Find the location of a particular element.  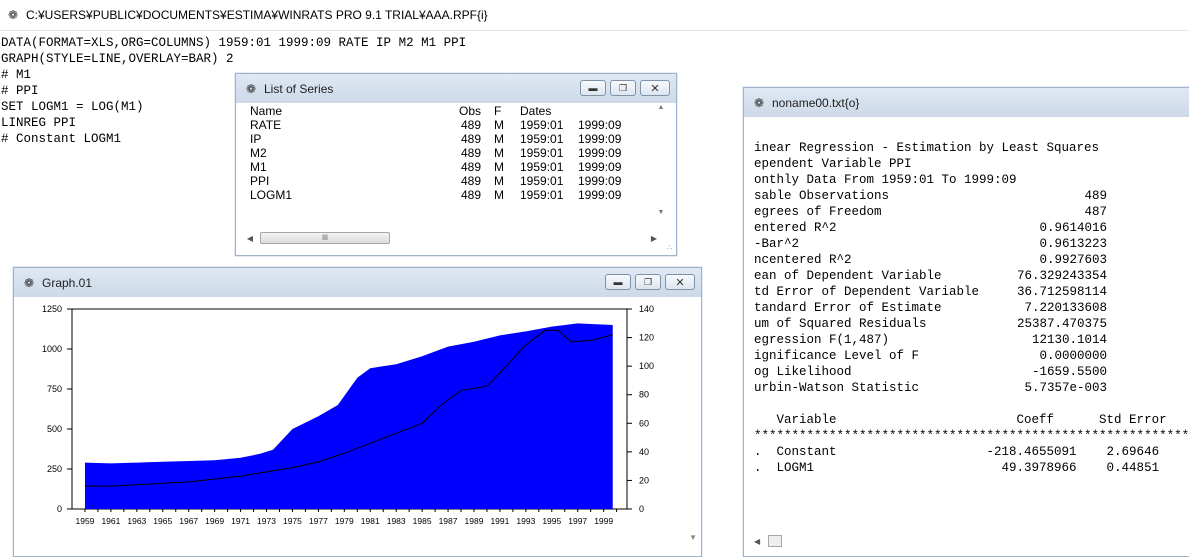

series-name: RATE is located at coordinates (266, 125).